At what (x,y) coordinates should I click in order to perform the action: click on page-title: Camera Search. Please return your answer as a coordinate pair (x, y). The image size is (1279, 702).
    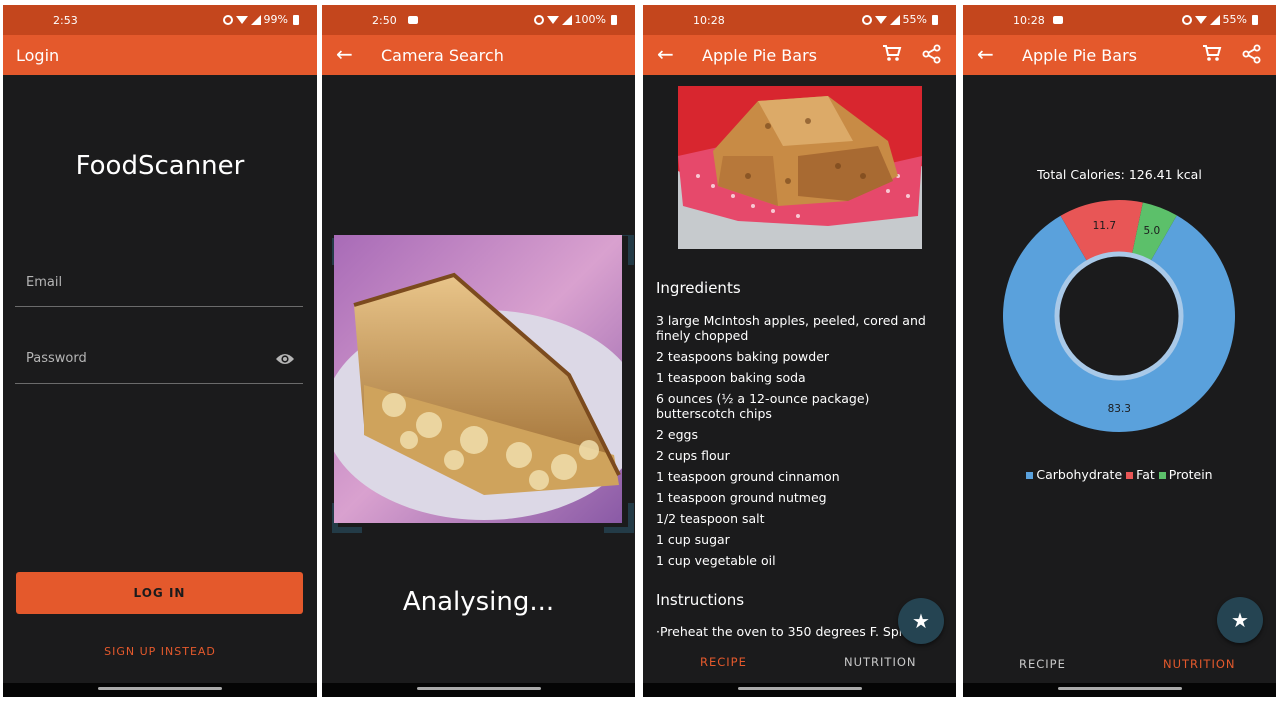
    Looking at the image, I should click on (442, 55).